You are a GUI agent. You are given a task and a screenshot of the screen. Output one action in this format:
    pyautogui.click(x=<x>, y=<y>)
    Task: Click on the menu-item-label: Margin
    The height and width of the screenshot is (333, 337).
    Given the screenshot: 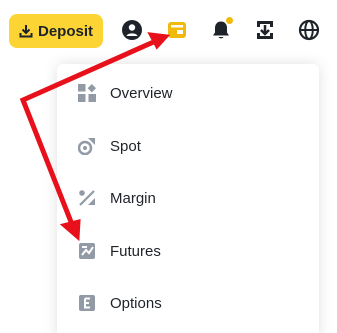 What is the action you would take?
    pyautogui.click(x=133, y=198)
    